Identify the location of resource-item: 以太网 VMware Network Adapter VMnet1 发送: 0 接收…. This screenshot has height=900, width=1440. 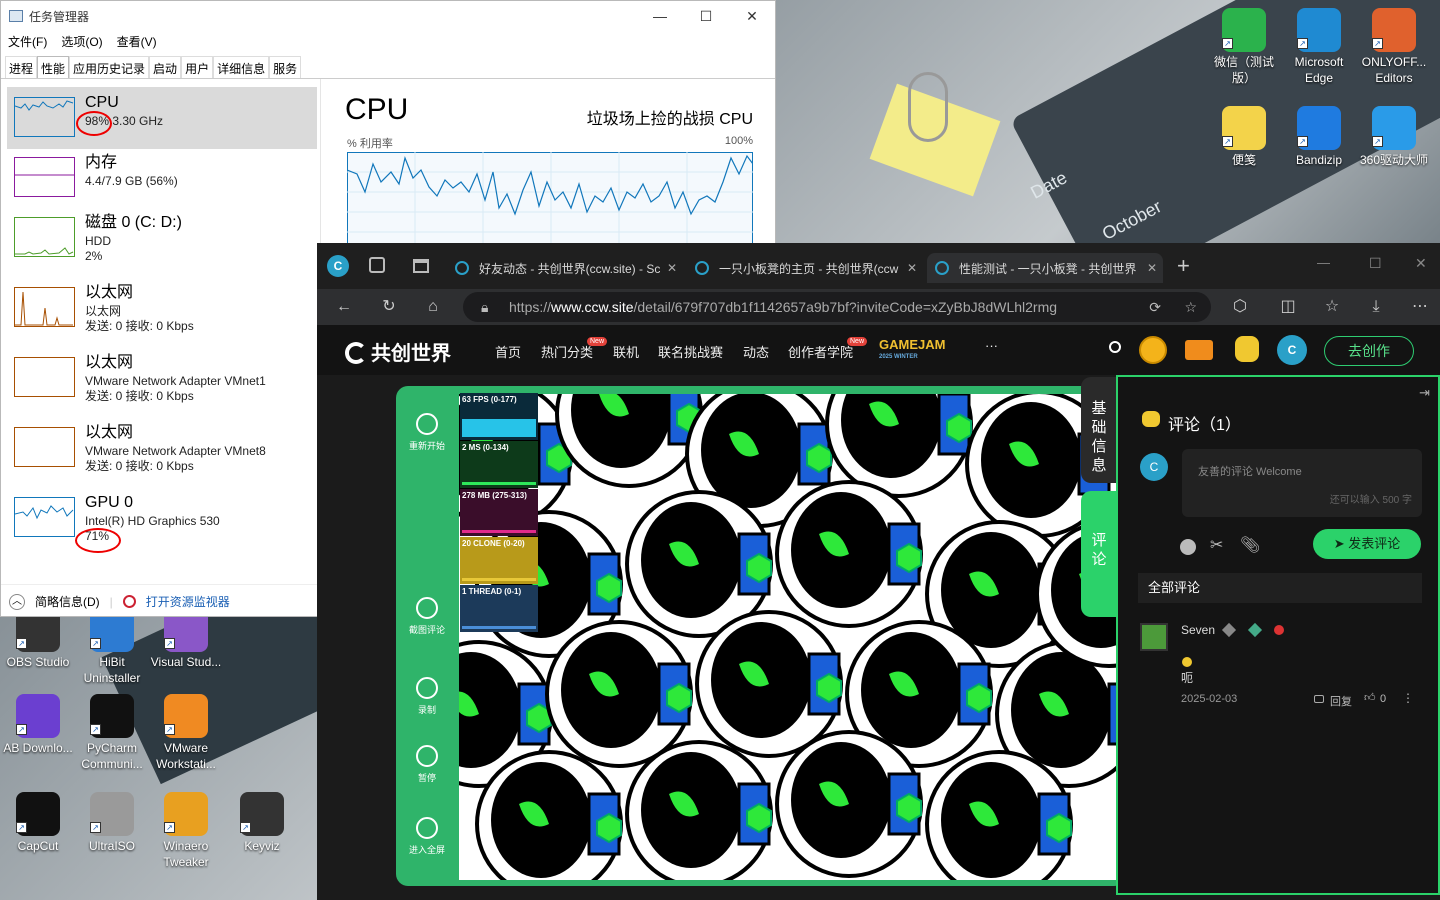
(162, 378).